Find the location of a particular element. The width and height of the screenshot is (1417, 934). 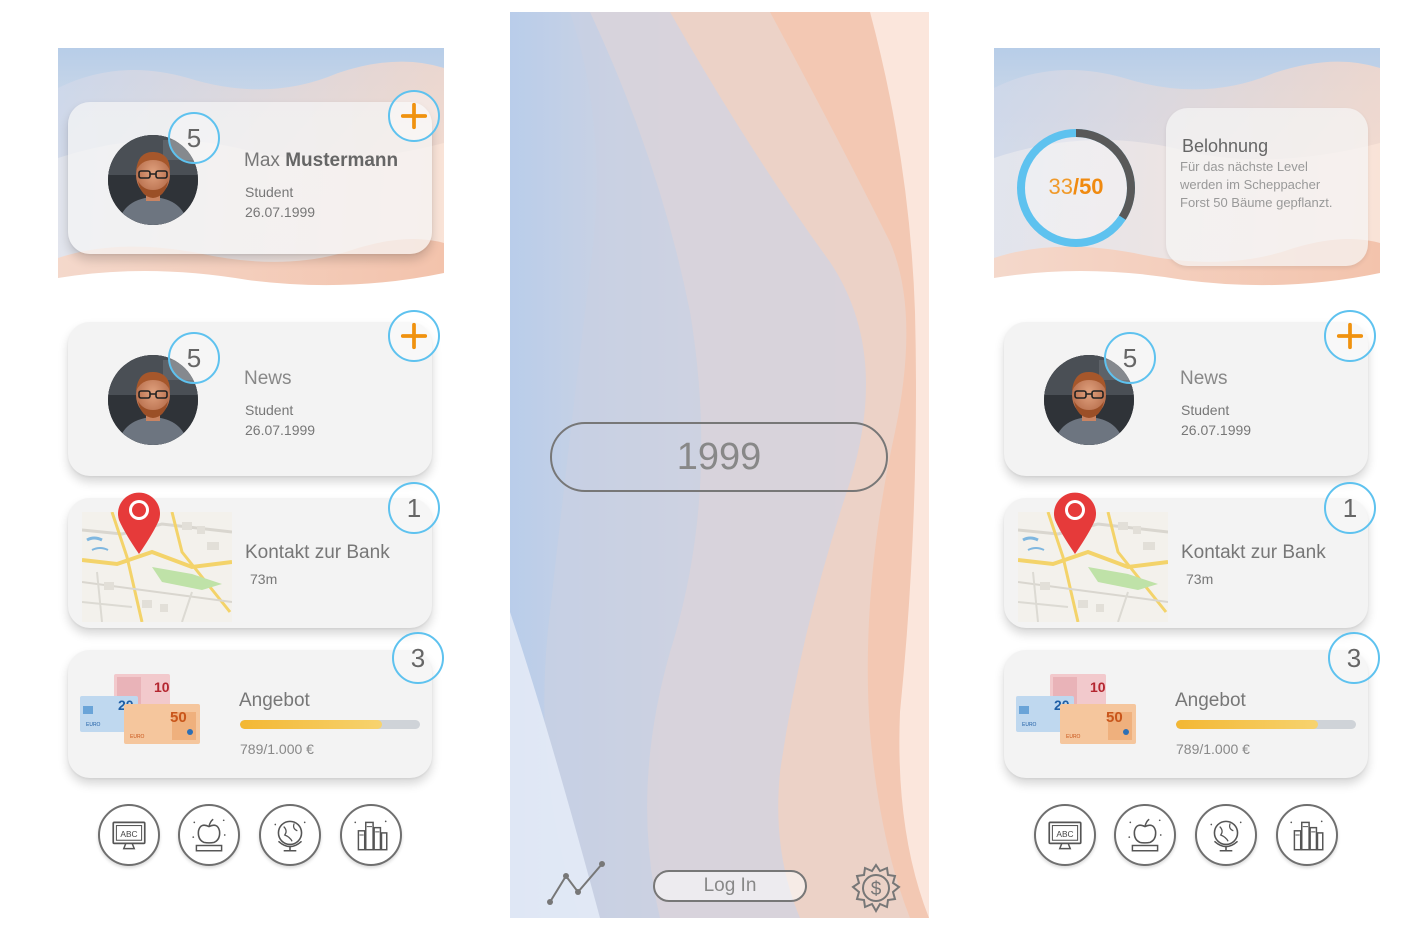

profile-badge: 5 is located at coordinates (194, 138).